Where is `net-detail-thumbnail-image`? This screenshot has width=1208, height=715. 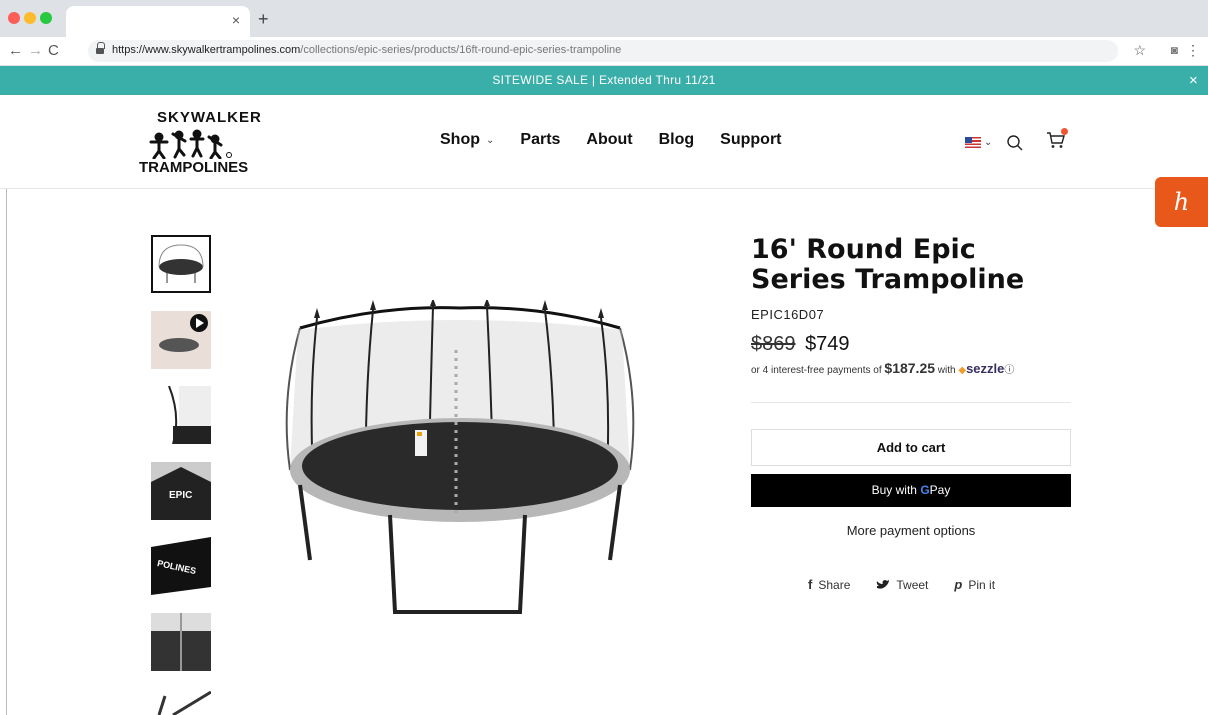
net-detail-thumbnail-image is located at coordinates (181, 415).